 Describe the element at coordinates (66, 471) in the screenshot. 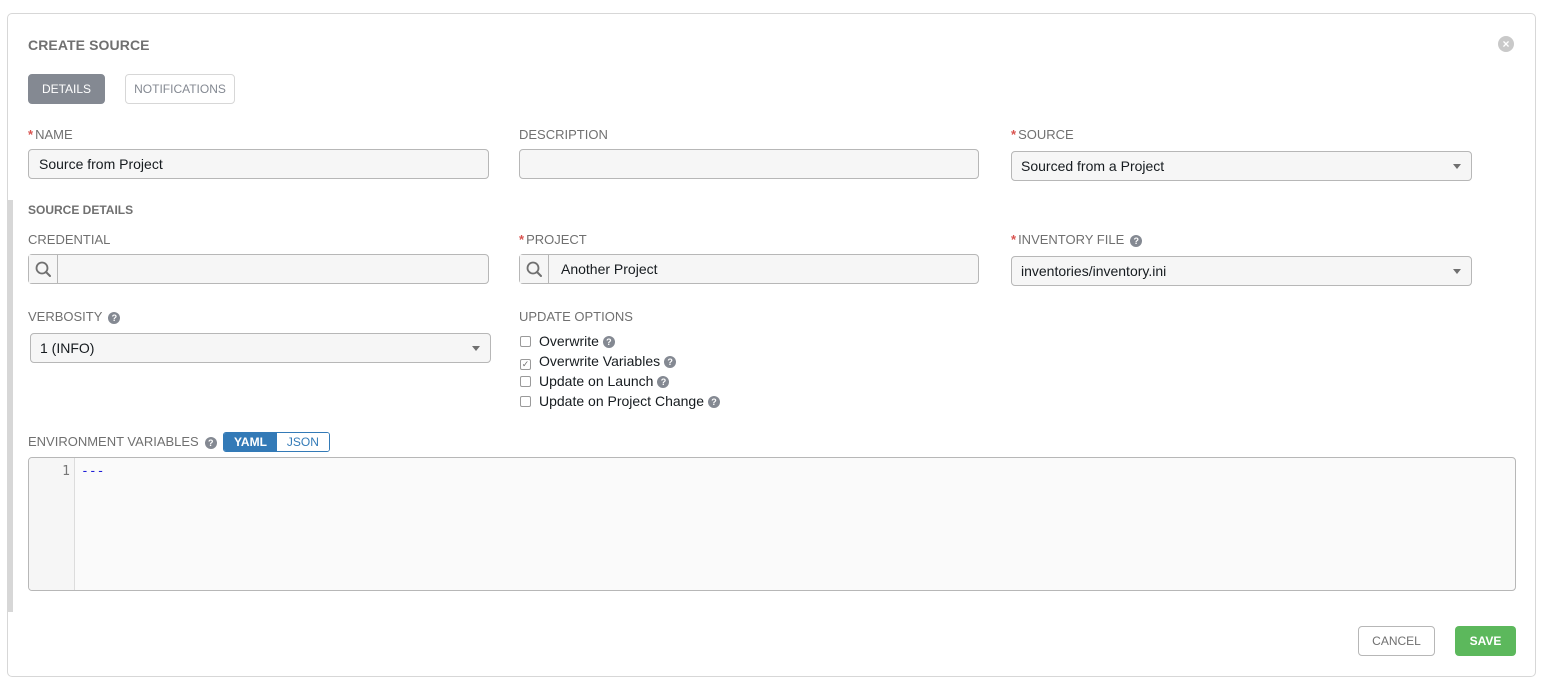

I see `line-number: 1` at that location.